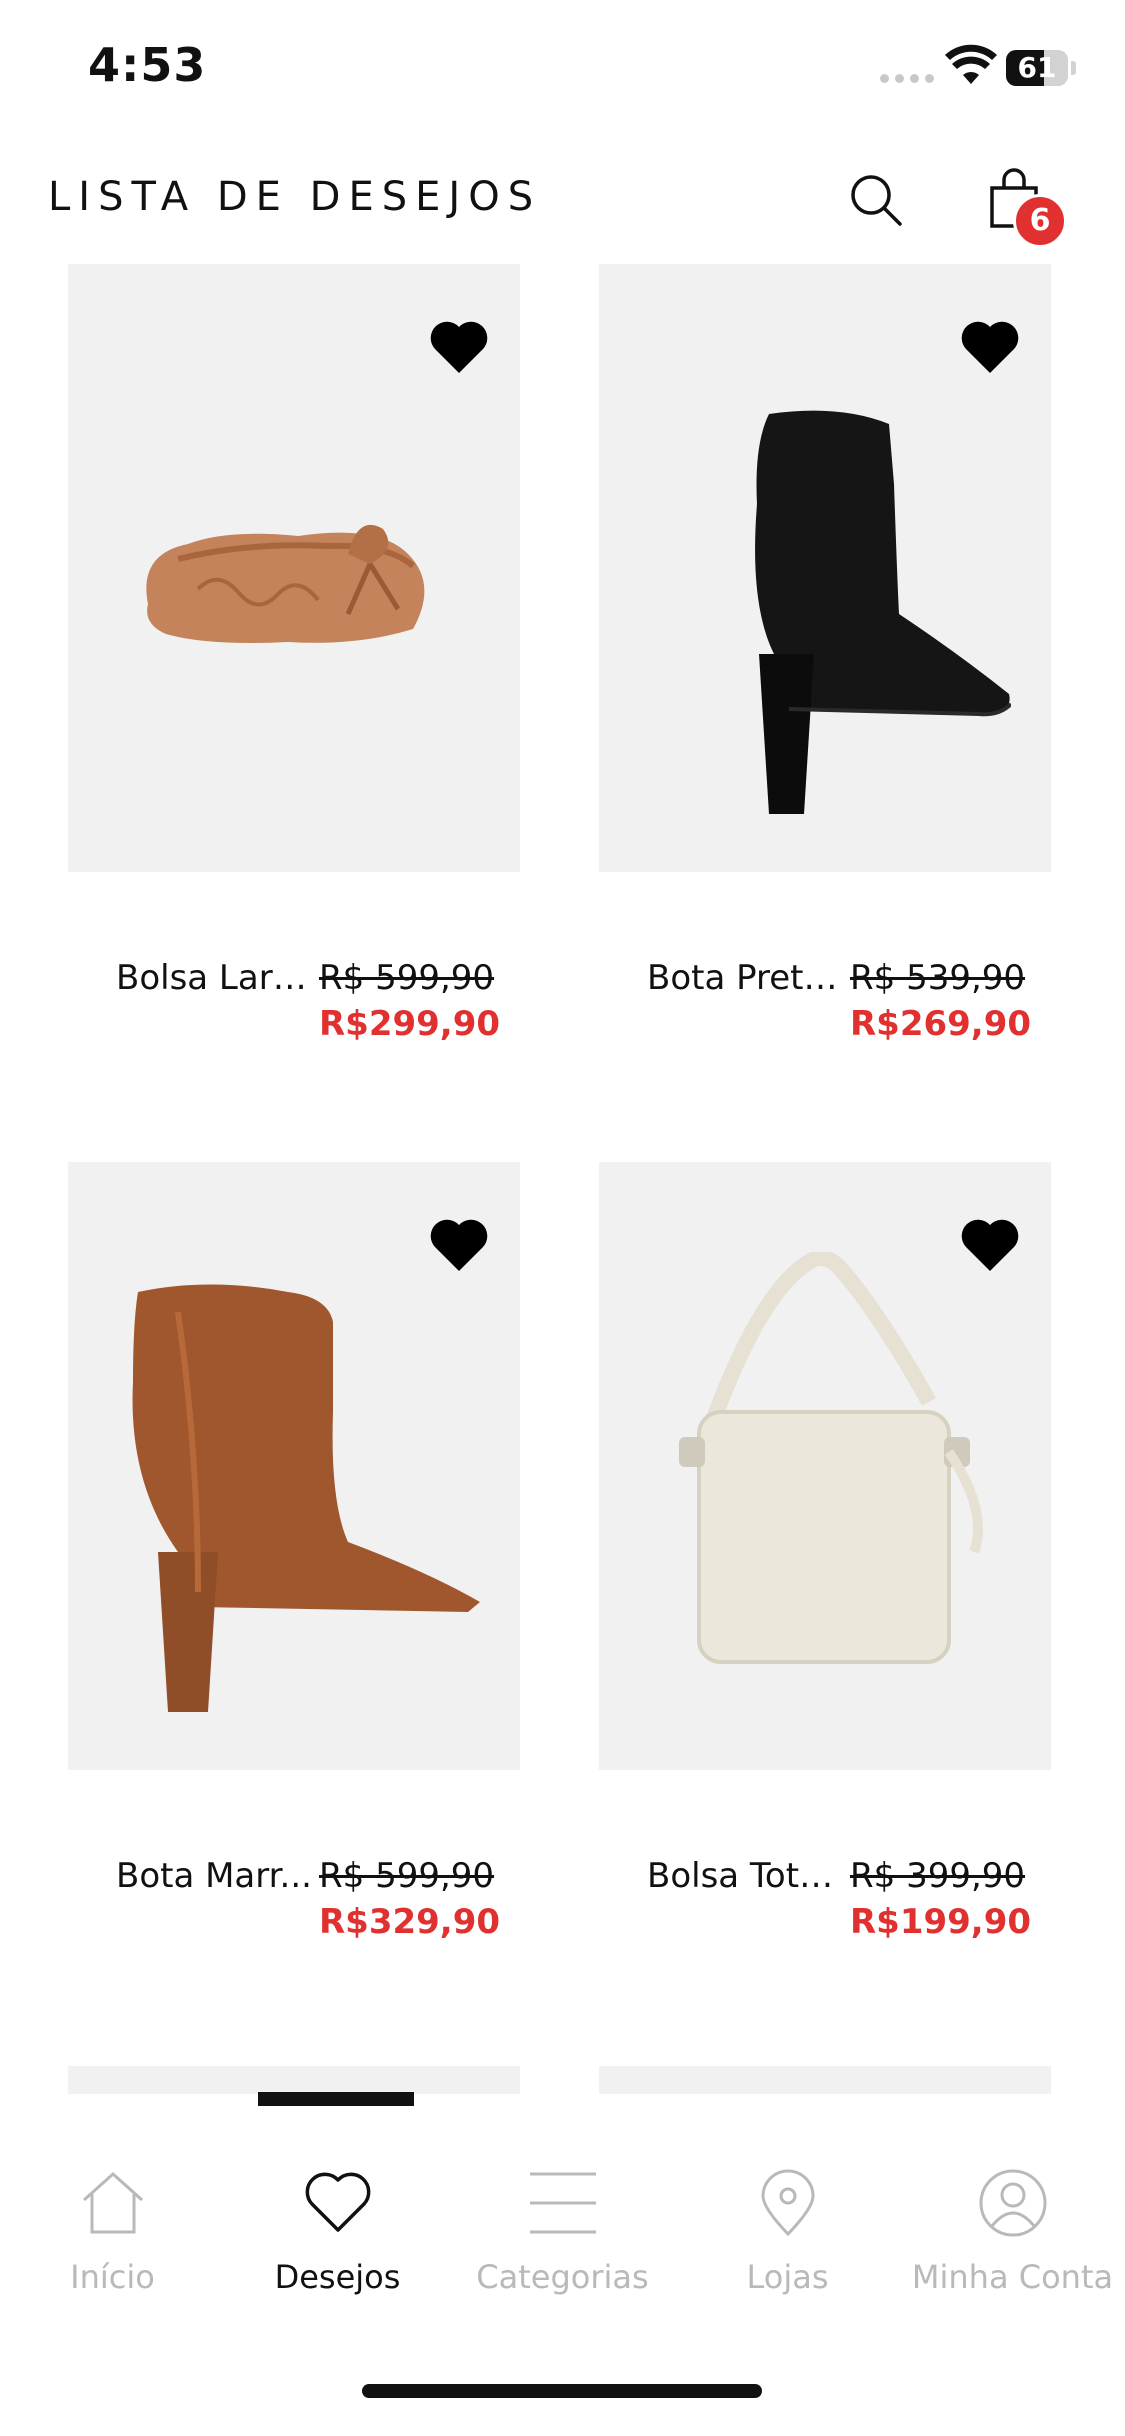  I want to click on wifi-icon, so click(971, 64).